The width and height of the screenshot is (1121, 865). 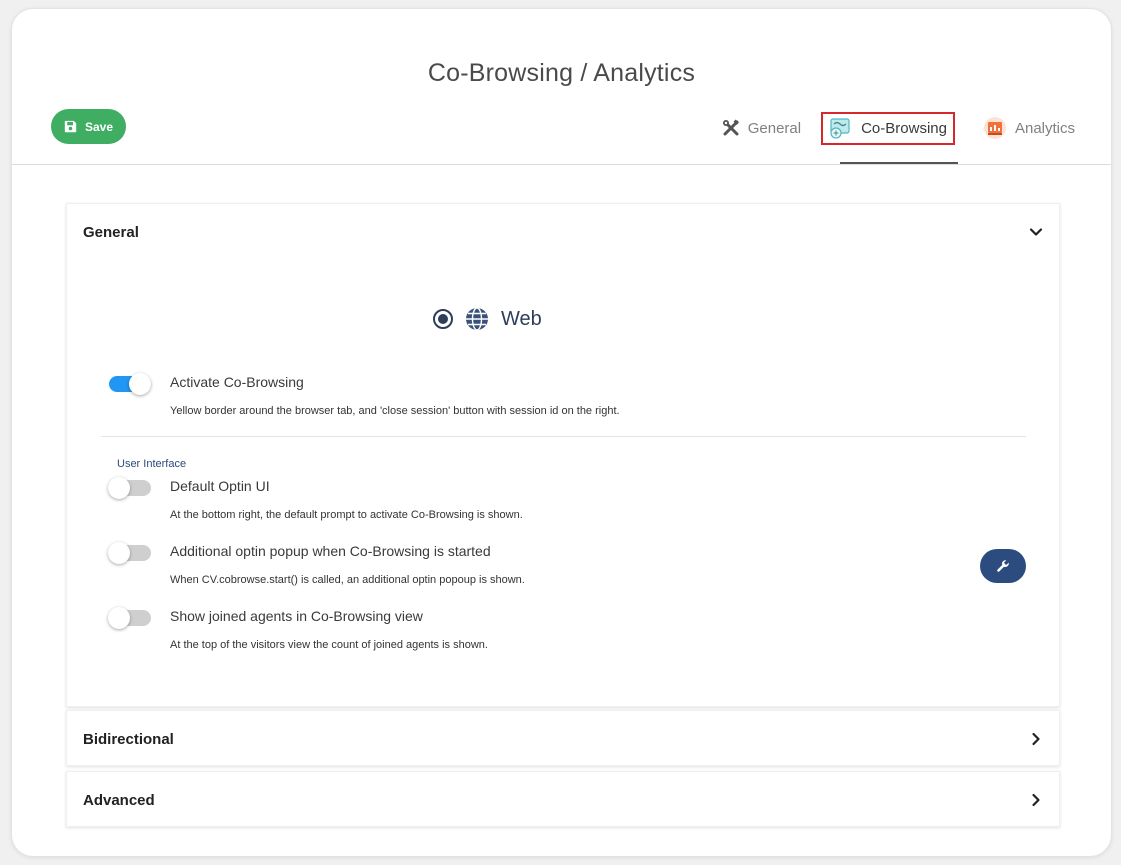 I want to click on tab-co-browsing-label: Co-Browsing, so click(x=904, y=128).